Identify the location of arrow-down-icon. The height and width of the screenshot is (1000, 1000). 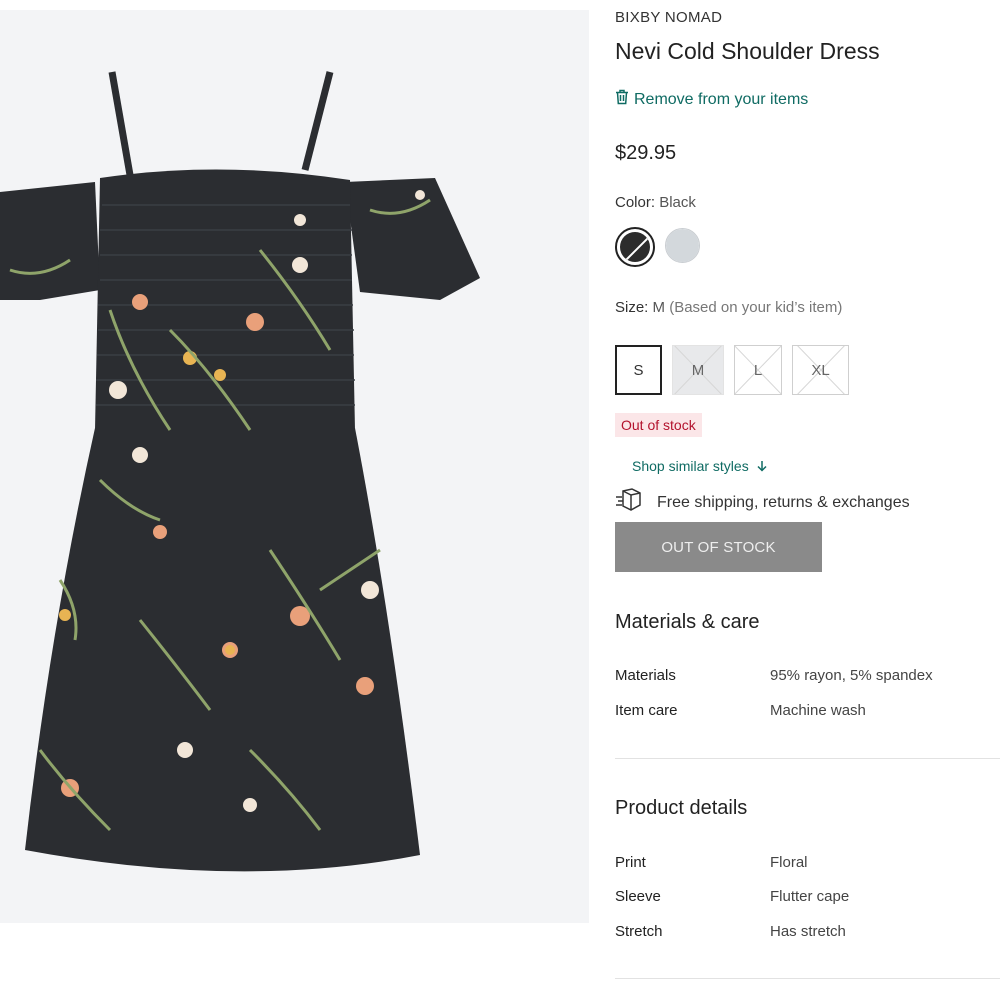
(760, 466).